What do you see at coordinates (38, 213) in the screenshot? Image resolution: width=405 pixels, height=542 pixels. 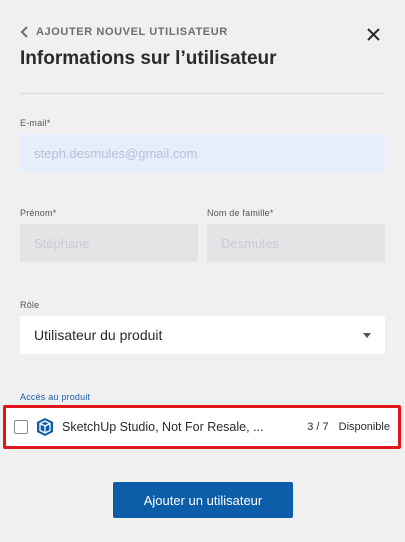 I see `first-name-label: Prénom*` at bounding box center [38, 213].